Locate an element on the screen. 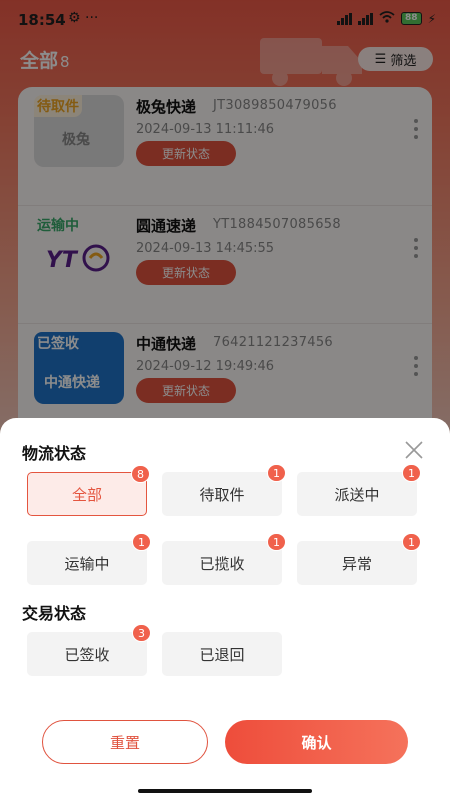  chip-label: 运输中 is located at coordinates (87, 563).